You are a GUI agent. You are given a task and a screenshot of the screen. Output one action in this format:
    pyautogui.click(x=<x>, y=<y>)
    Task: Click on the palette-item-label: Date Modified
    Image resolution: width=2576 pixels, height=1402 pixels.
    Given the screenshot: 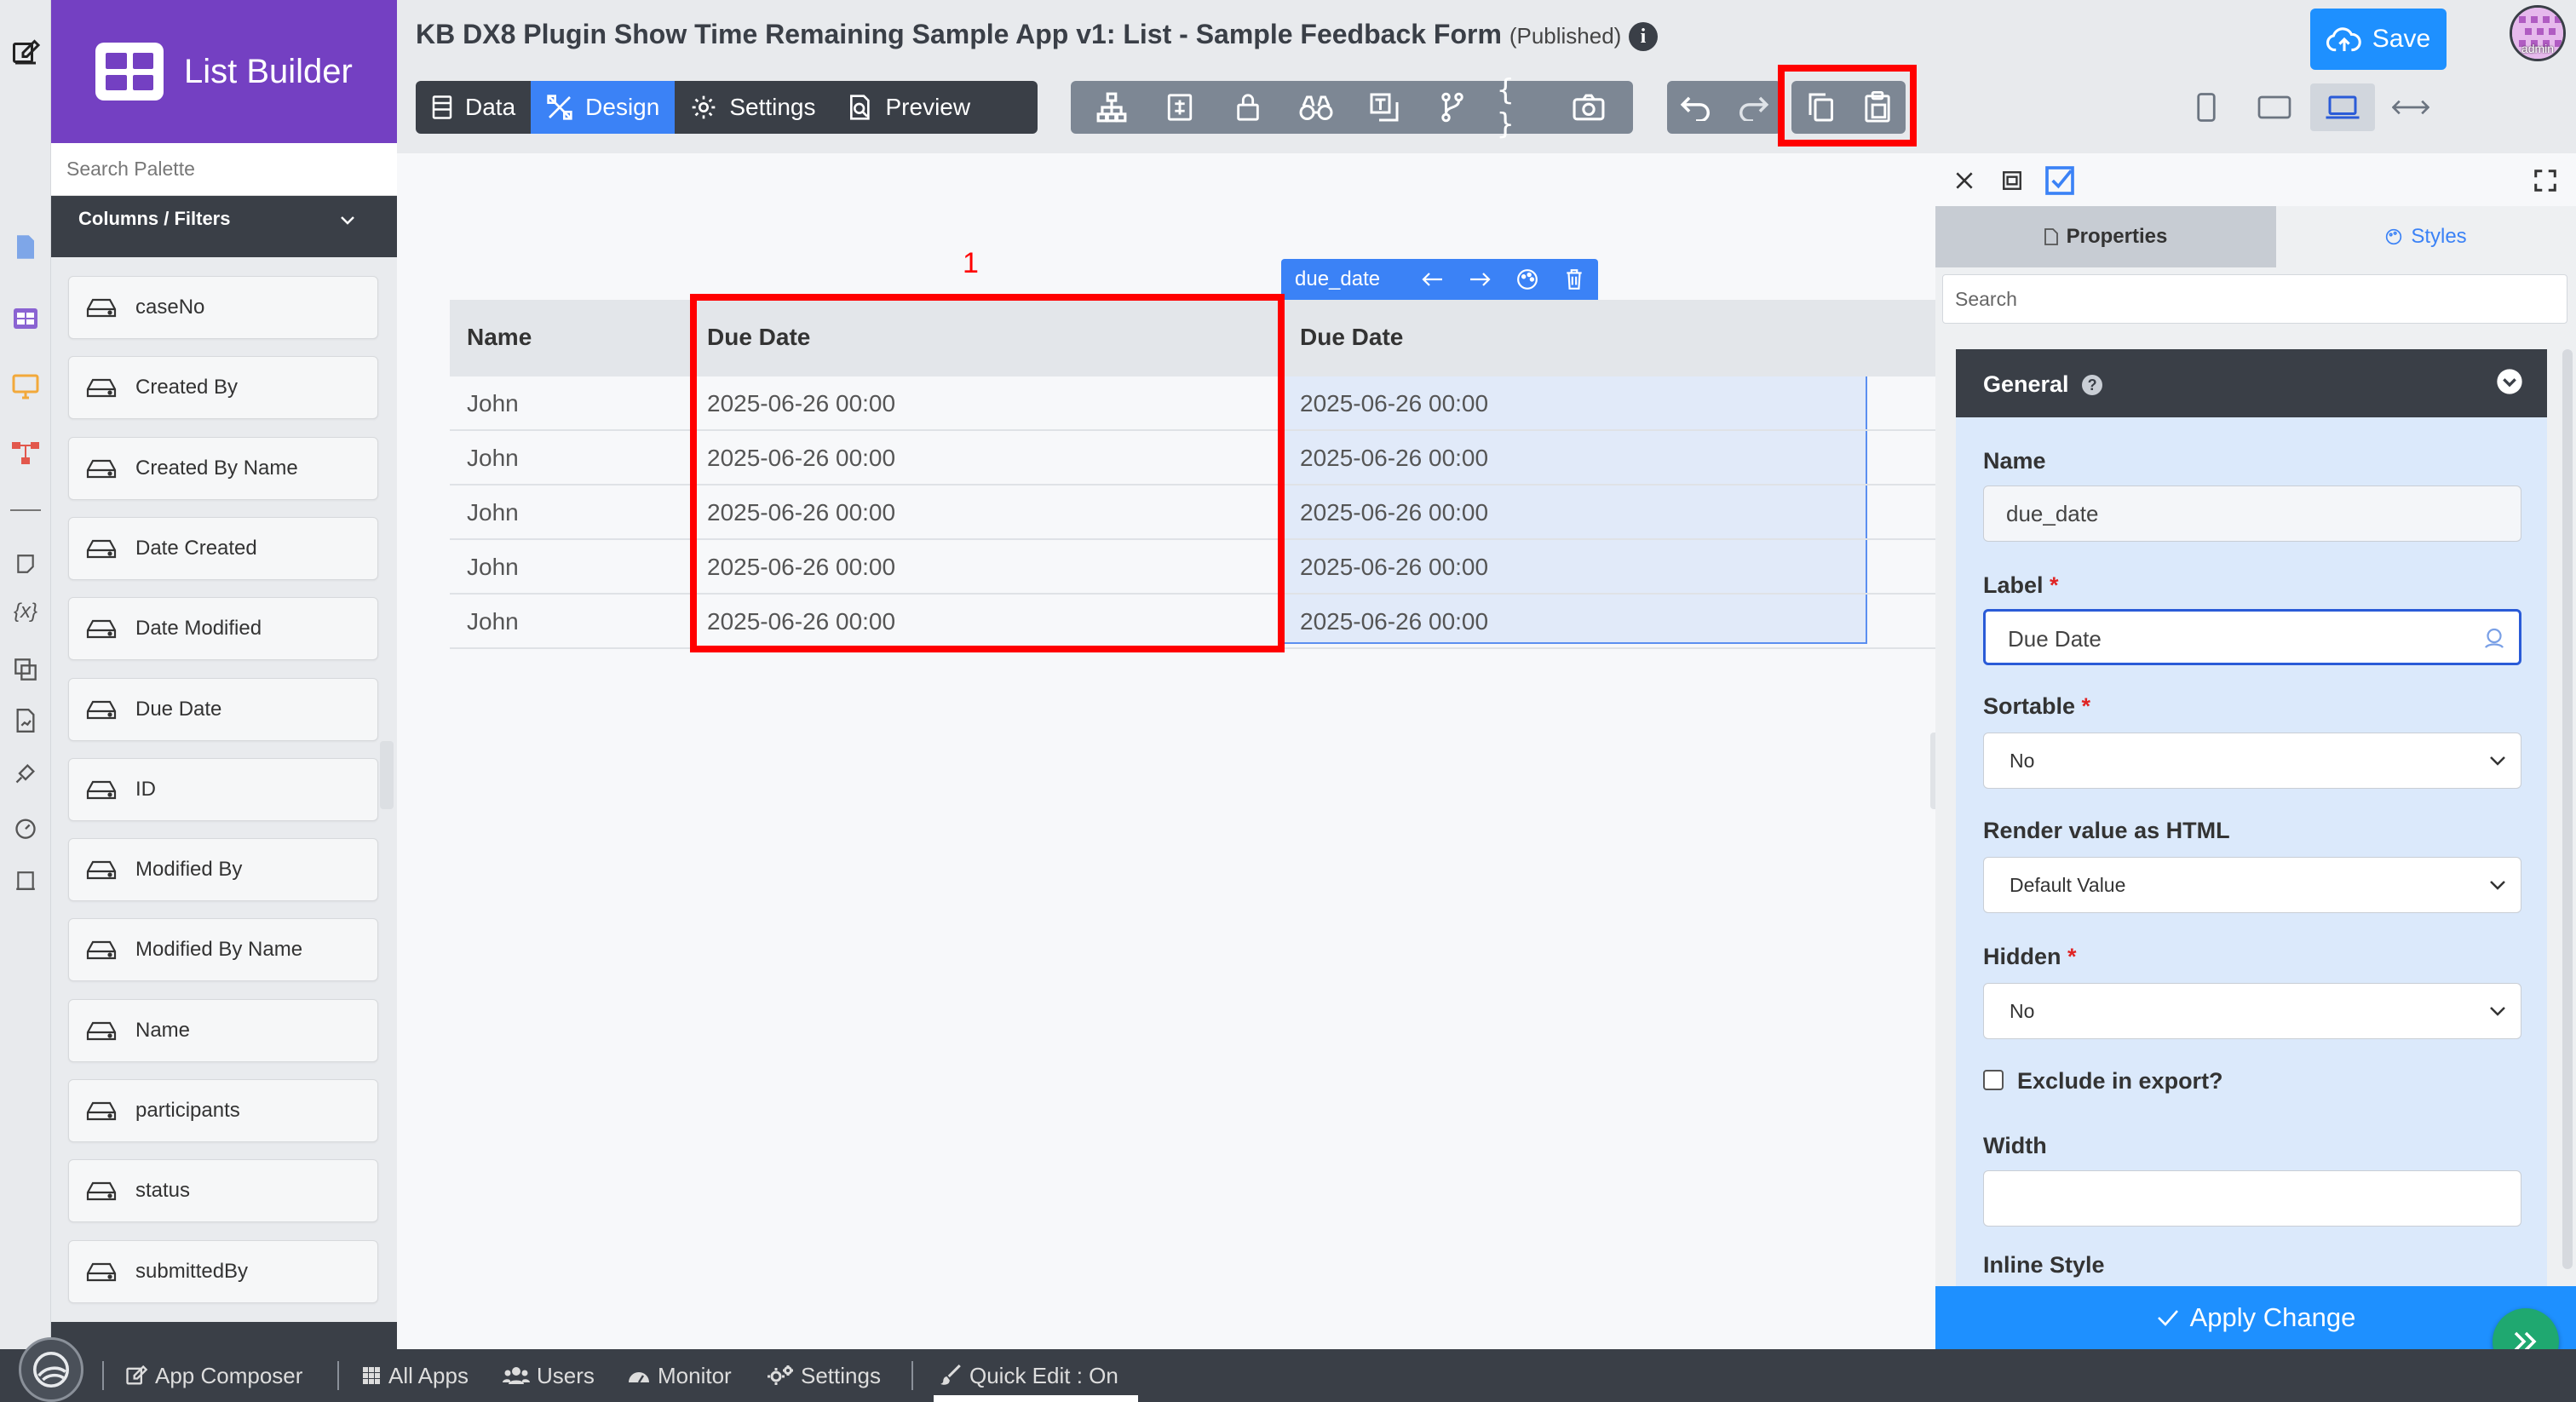 What is the action you would take?
    pyautogui.click(x=199, y=629)
    